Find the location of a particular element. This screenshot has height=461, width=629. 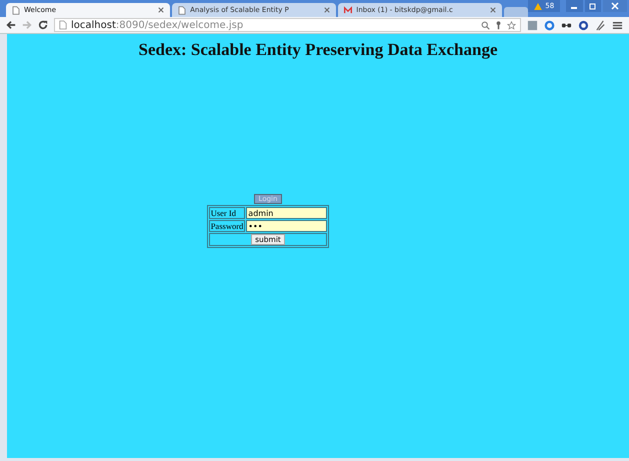

minimize-button is located at coordinates (574, 6).